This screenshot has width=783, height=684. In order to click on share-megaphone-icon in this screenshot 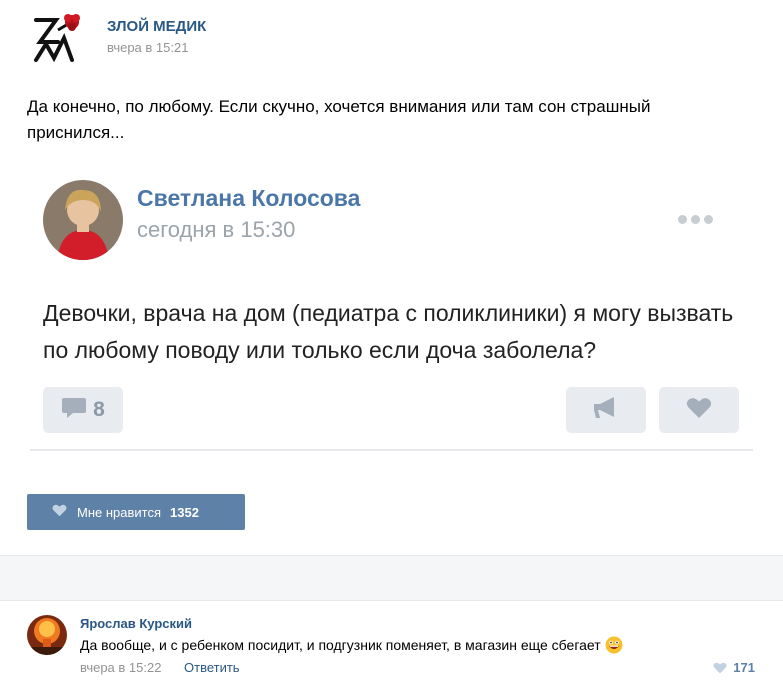, I will do `click(606, 410)`.